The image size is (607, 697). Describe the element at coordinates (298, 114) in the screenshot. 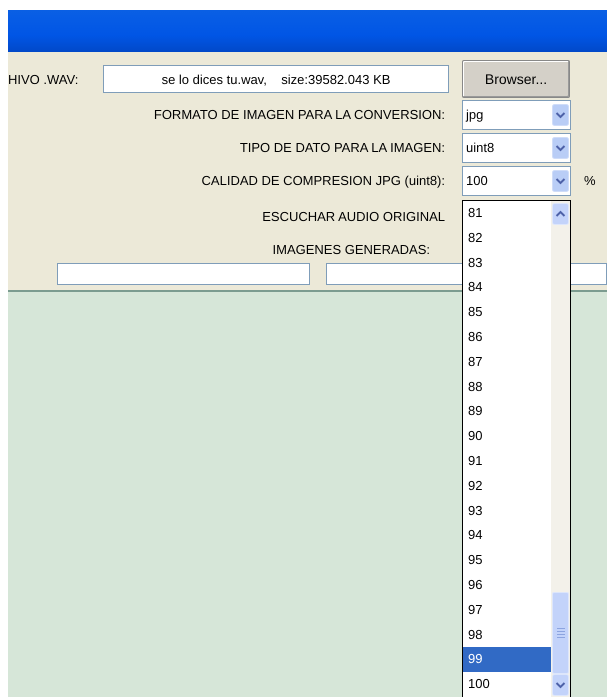

I see `setting-label: FORMATO DE IMAGEN PARA LA CONVERSION:` at that location.